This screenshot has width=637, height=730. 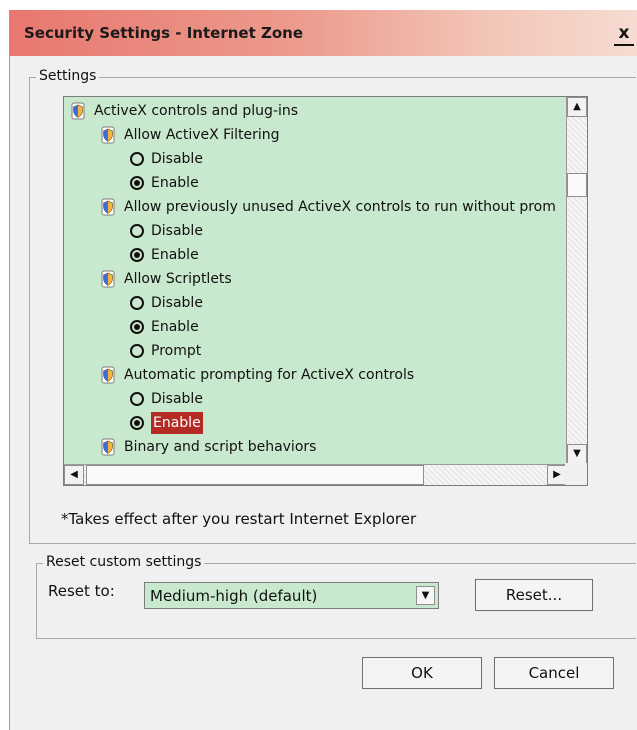 What do you see at coordinates (624, 35) in the screenshot?
I see `close-button: x` at bounding box center [624, 35].